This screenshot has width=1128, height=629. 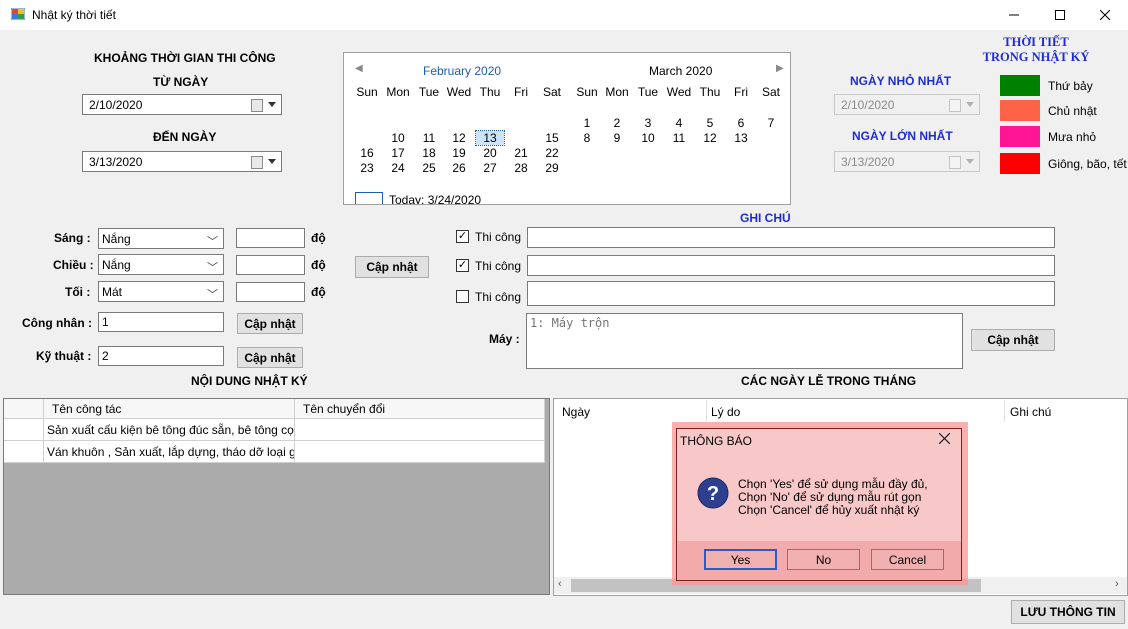 What do you see at coordinates (560, 584) in the screenshot?
I see `scroll-left-icon: ‹` at bounding box center [560, 584].